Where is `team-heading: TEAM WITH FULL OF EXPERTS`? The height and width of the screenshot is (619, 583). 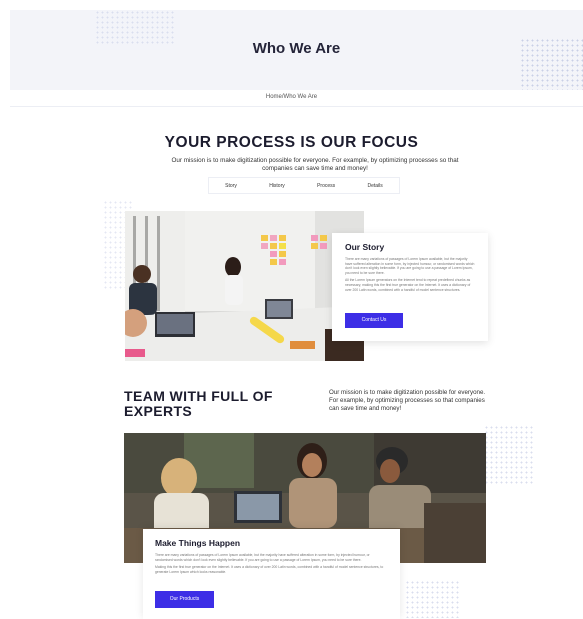 team-heading: TEAM WITH FULL OF EXPERTS is located at coordinates (198, 403).